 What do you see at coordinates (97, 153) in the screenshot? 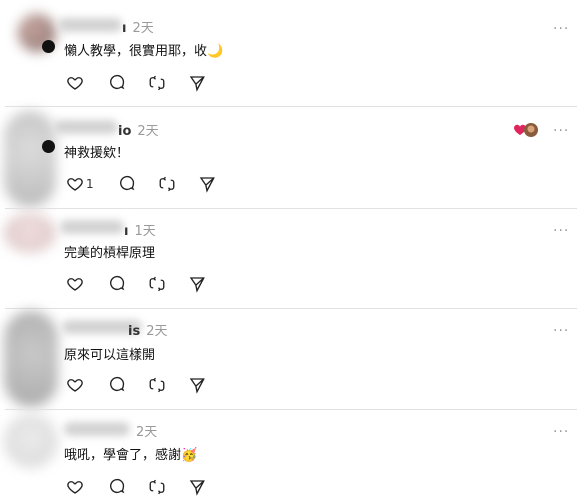
I see `comment-text: 神救援欸！` at bounding box center [97, 153].